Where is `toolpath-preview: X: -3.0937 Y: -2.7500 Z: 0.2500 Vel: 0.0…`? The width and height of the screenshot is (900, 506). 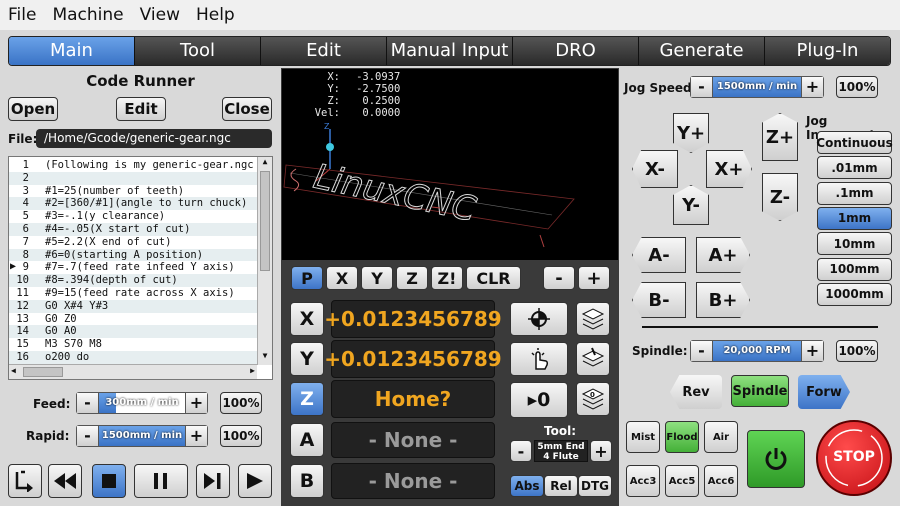
toolpath-preview: X: -3.0937 Y: -2.7500 Z: 0.2500 Vel: 0.0… is located at coordinates (450, 164).